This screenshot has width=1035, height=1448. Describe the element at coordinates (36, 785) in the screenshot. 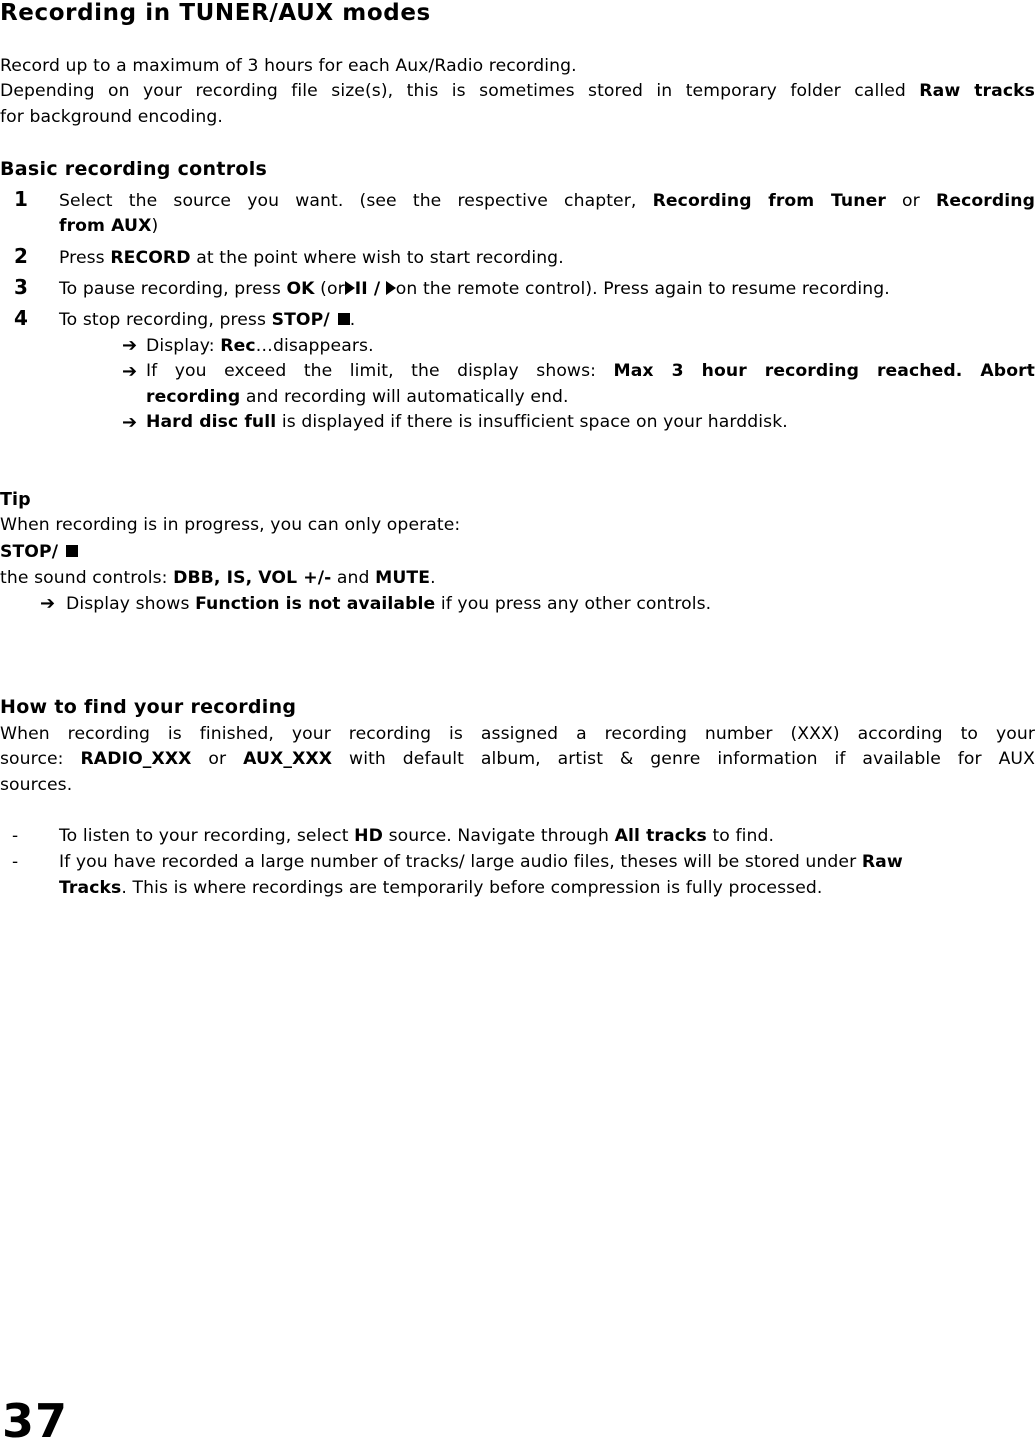

I see `find-para-line-3: sources.` at that location.